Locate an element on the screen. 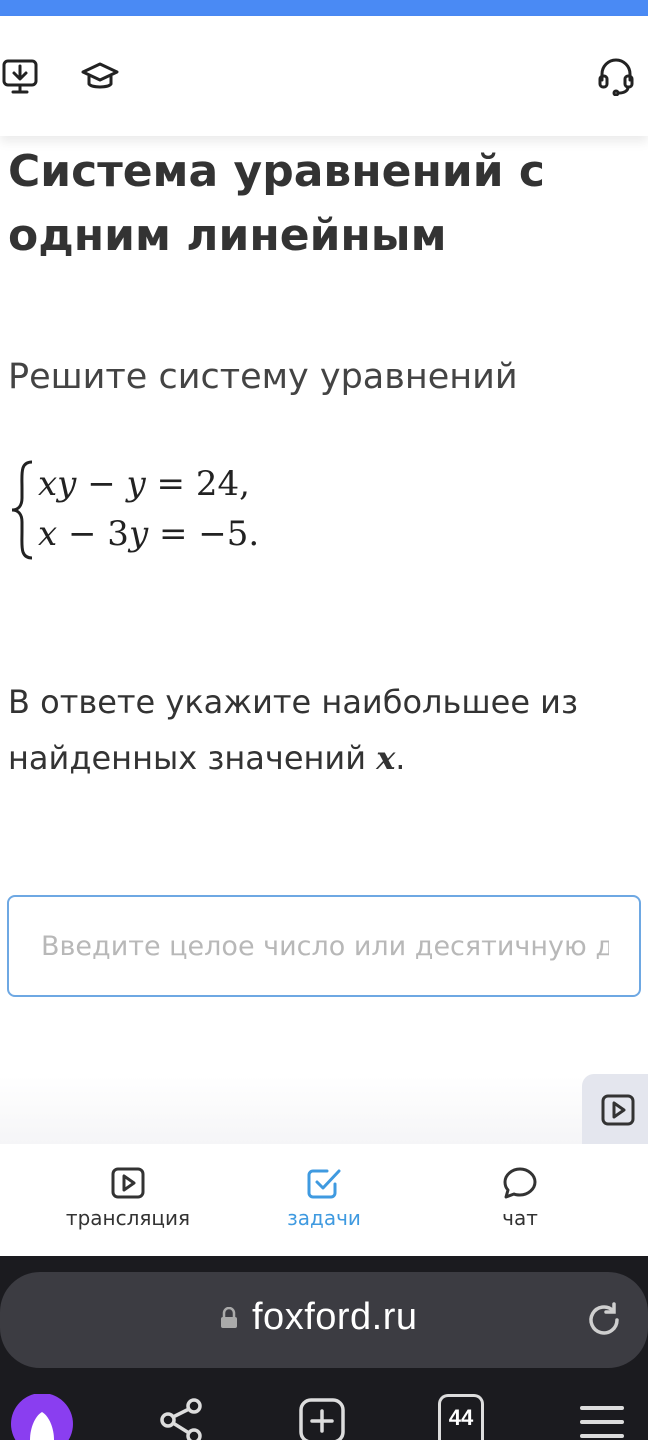 The height and width of the screenshot is (1440, 648). browser-chrome: foxford.ru 44 is located at coordinates (324, 1348).